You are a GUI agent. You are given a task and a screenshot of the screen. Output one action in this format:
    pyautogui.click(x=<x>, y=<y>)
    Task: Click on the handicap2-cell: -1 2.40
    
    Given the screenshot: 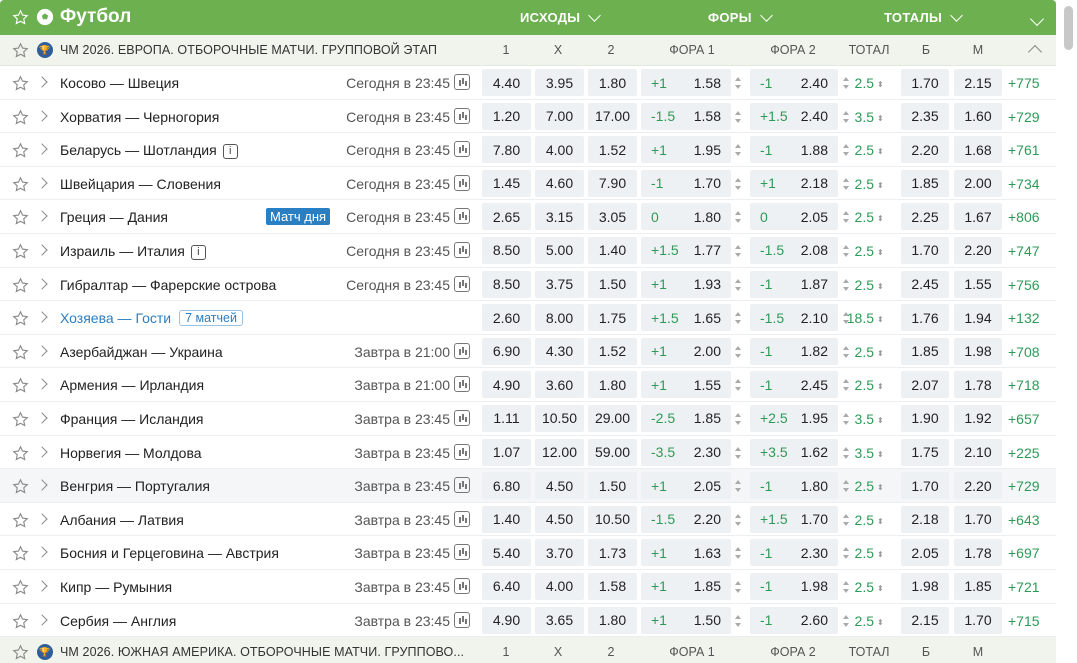 What is the action you would take?
    pyautogui.click(x=794, y=82)
    